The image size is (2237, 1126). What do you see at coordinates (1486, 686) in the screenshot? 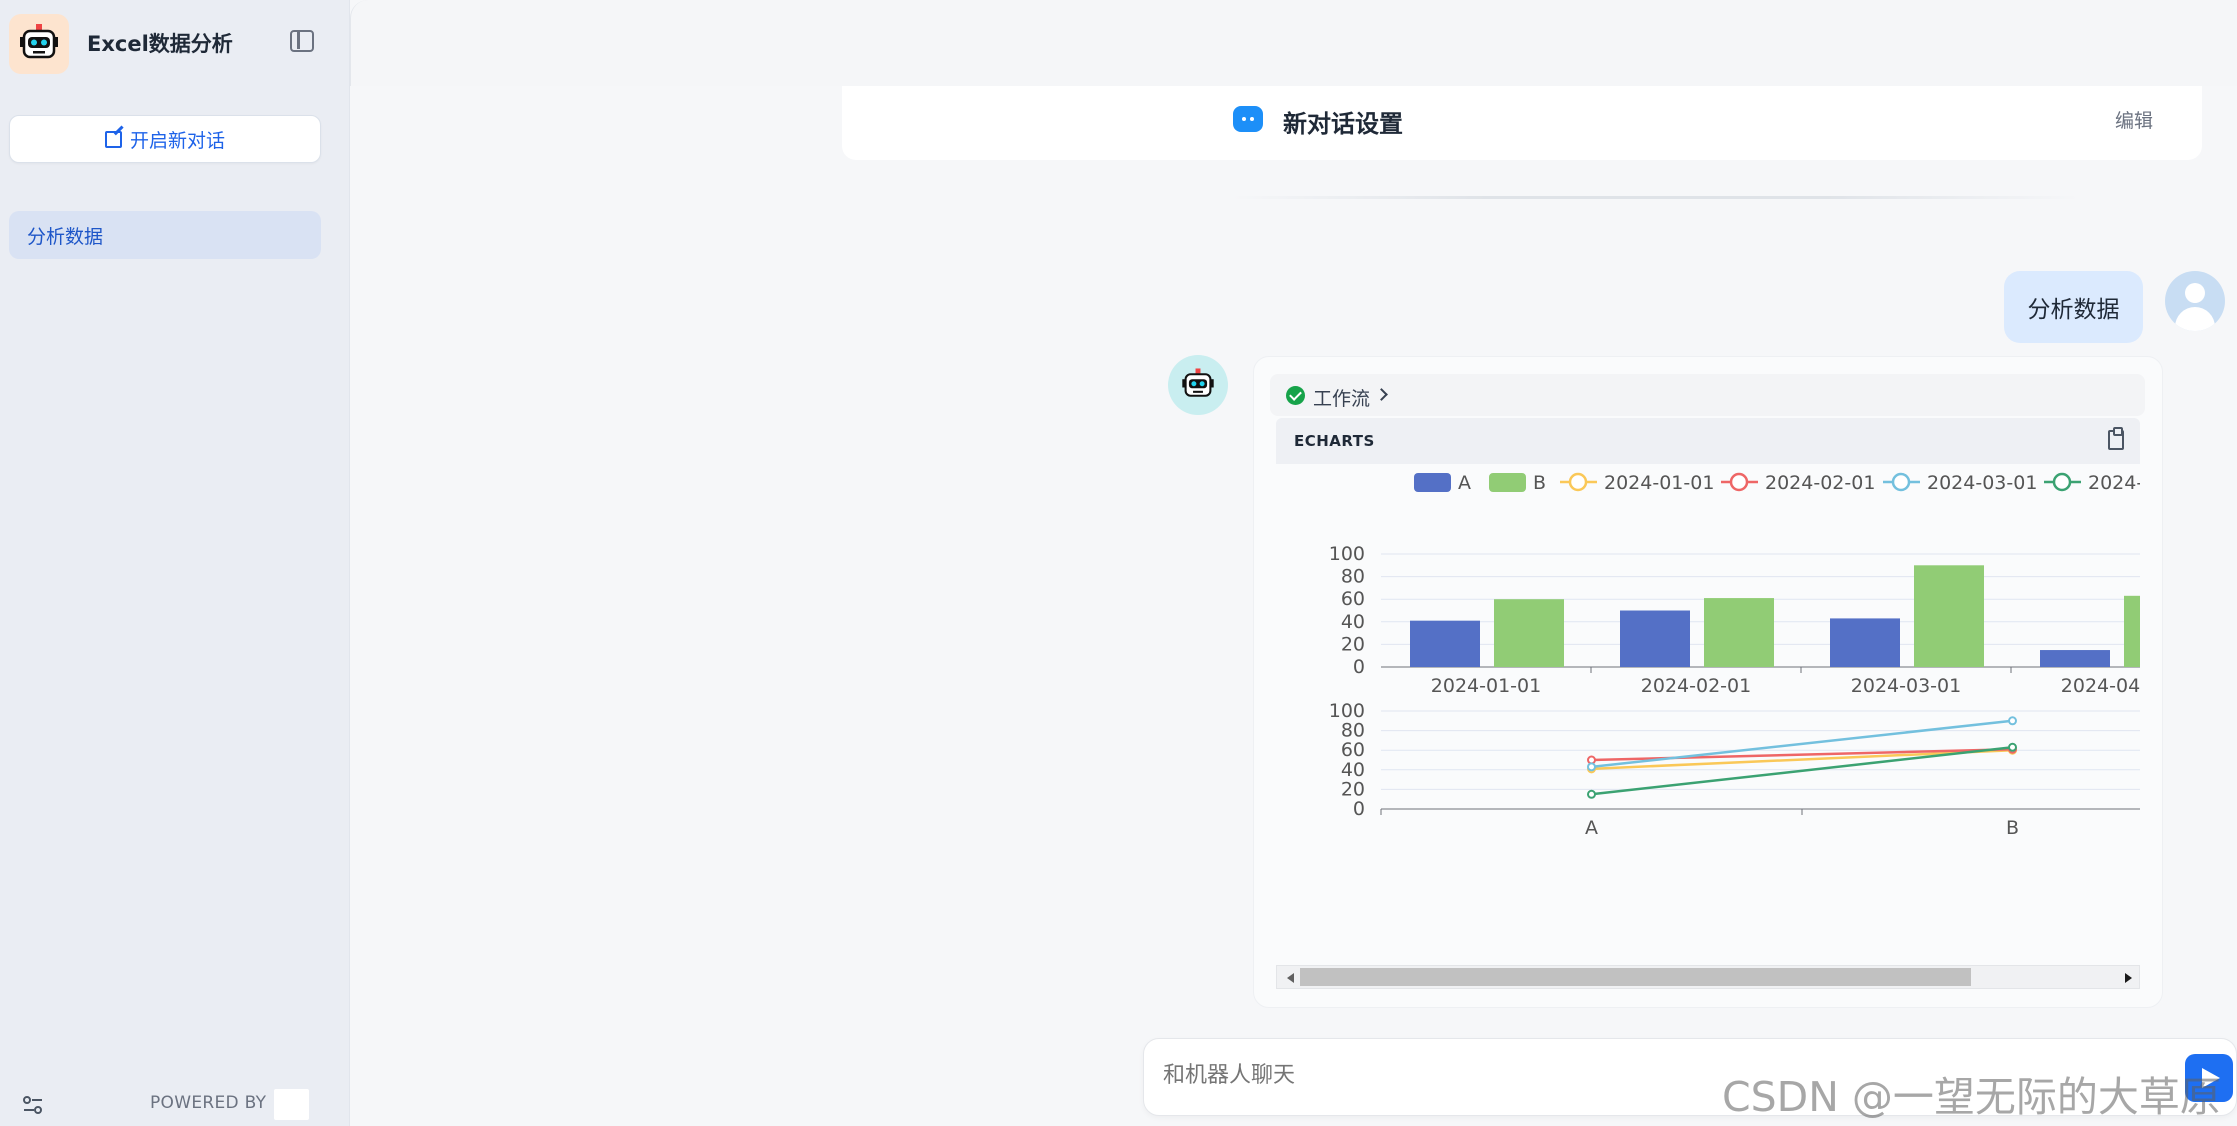
I see `x-tick-label: 2024-01-01` at bounding box center [1486, 686].